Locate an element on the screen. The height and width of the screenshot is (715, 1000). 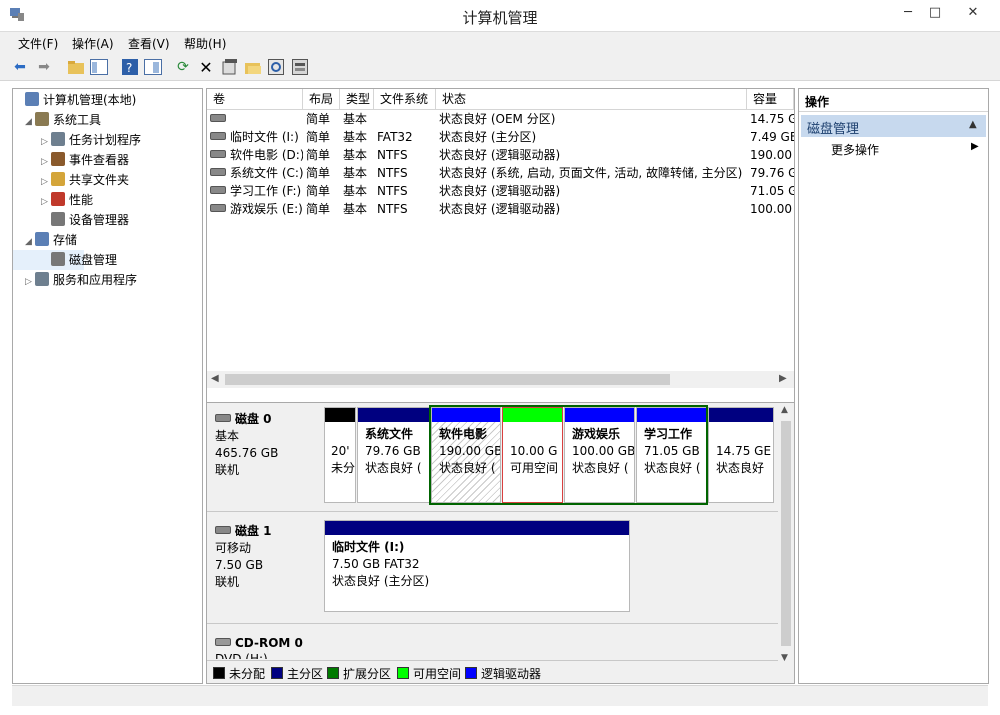
cdrom-kind: DVD (H:) is located at coordinates (268, 655).